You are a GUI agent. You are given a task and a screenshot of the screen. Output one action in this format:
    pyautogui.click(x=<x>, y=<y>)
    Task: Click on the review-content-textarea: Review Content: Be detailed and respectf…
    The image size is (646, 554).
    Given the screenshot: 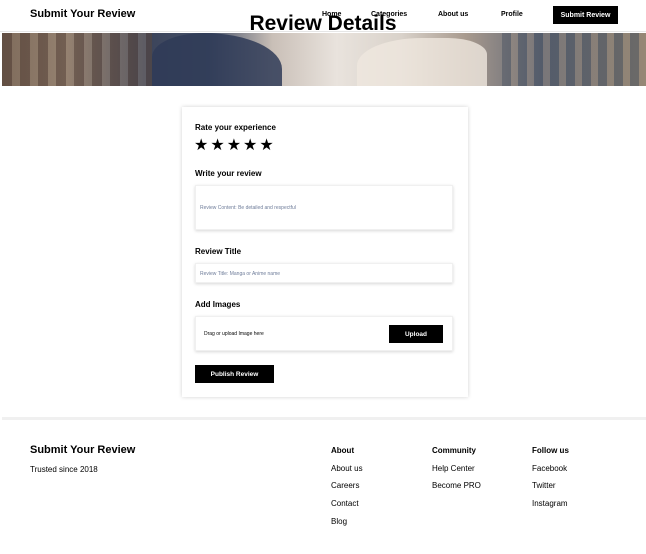 What is the action you would take?
    pyautogui.click(x=324, y=207)
    